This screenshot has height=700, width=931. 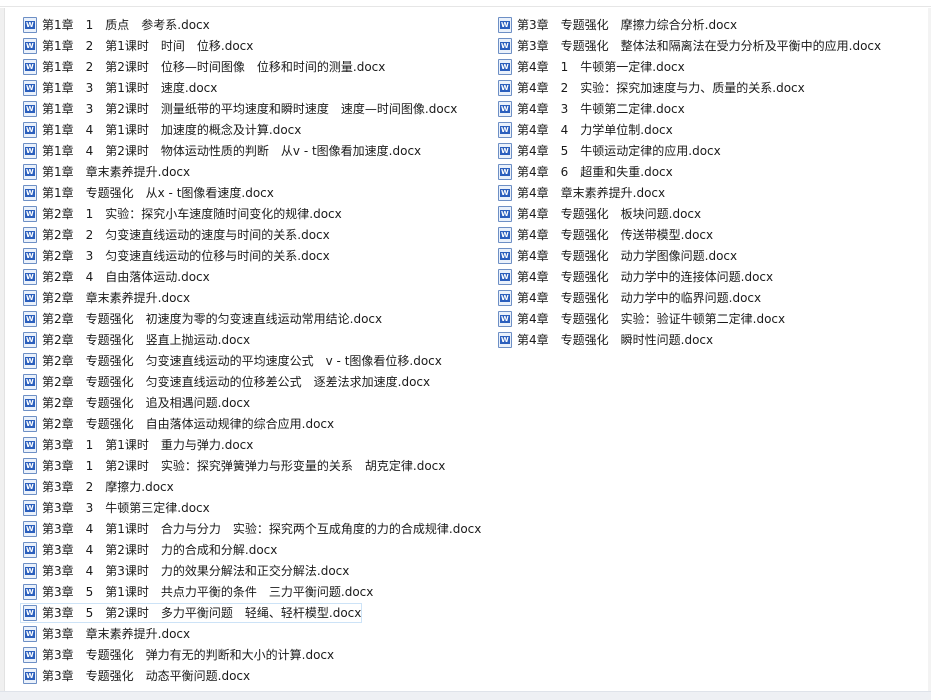 I want to click on file-name: 第1章 专题强化 从x - t图像看速度.docx, so click(x=158, y=193).